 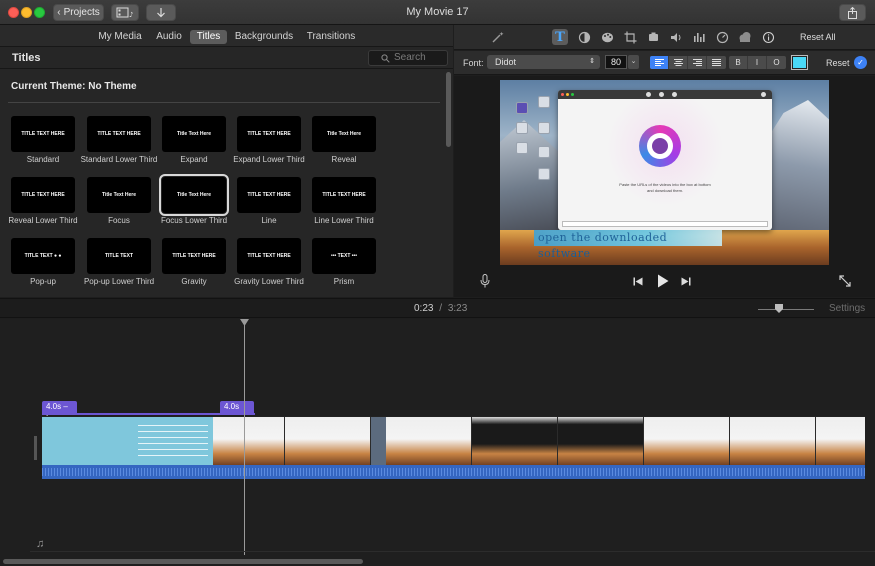 I want to click on share-button, so click(x=852, y=12).